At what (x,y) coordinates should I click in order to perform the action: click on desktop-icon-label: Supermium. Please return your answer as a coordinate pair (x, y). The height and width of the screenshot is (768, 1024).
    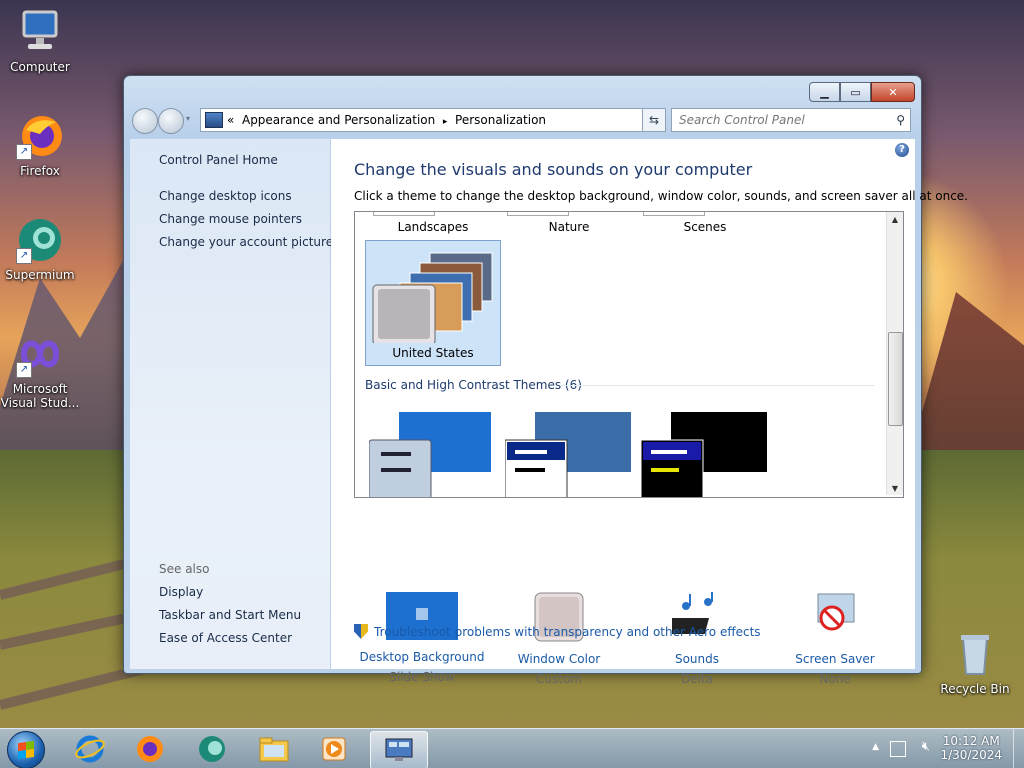
    Looking at the image, I should click on (40, 275).